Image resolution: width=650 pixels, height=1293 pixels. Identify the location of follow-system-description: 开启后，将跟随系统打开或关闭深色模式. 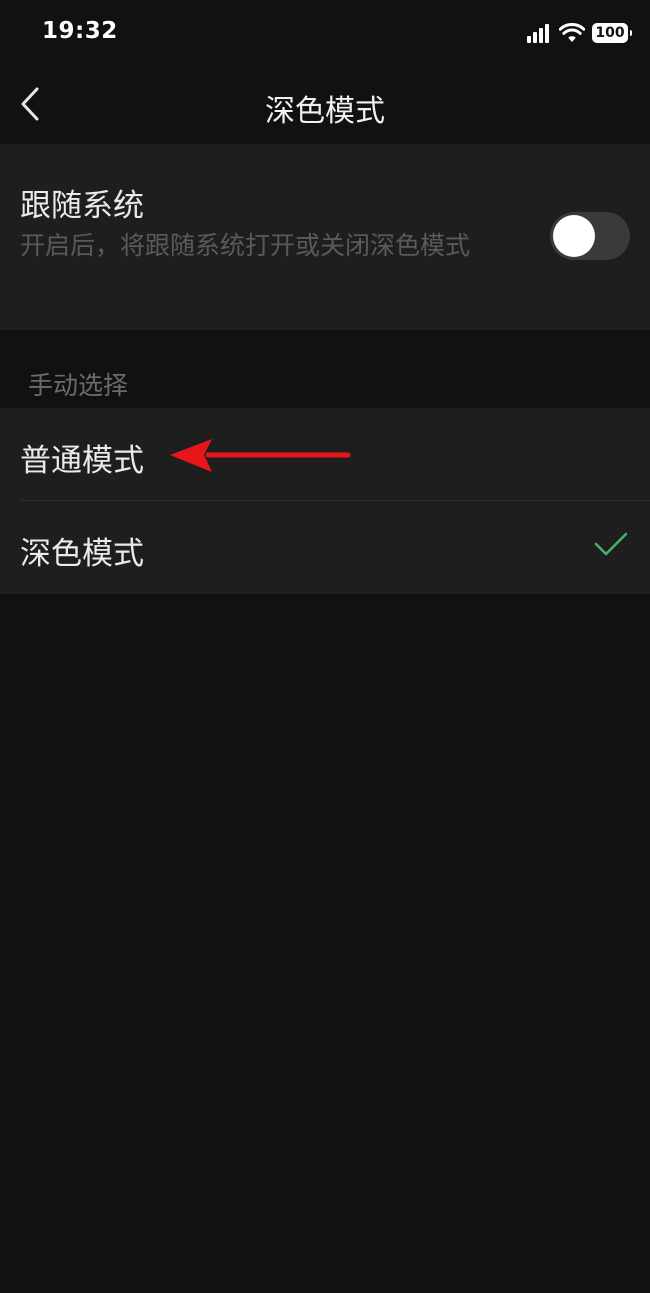
(245, 245).